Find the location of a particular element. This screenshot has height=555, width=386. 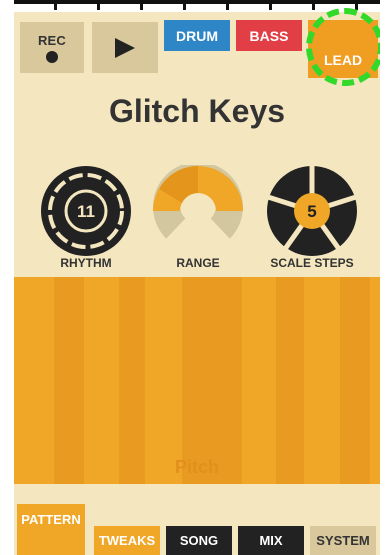

tab-pattern: PATTERN is located at coordinates (51, 529).